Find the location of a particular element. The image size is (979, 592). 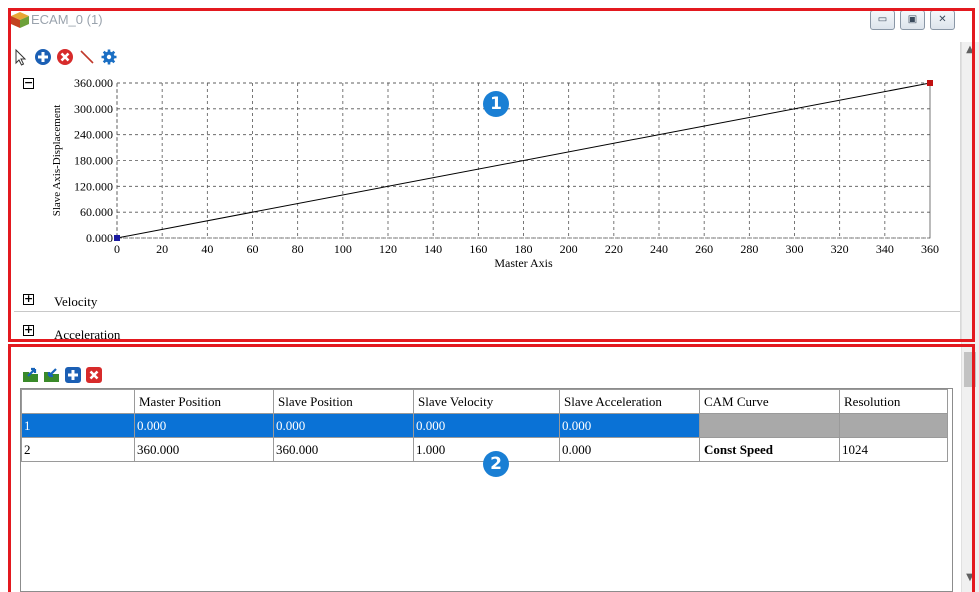

acceleration-section: + Acceleration is located at coordinates (487, 330).